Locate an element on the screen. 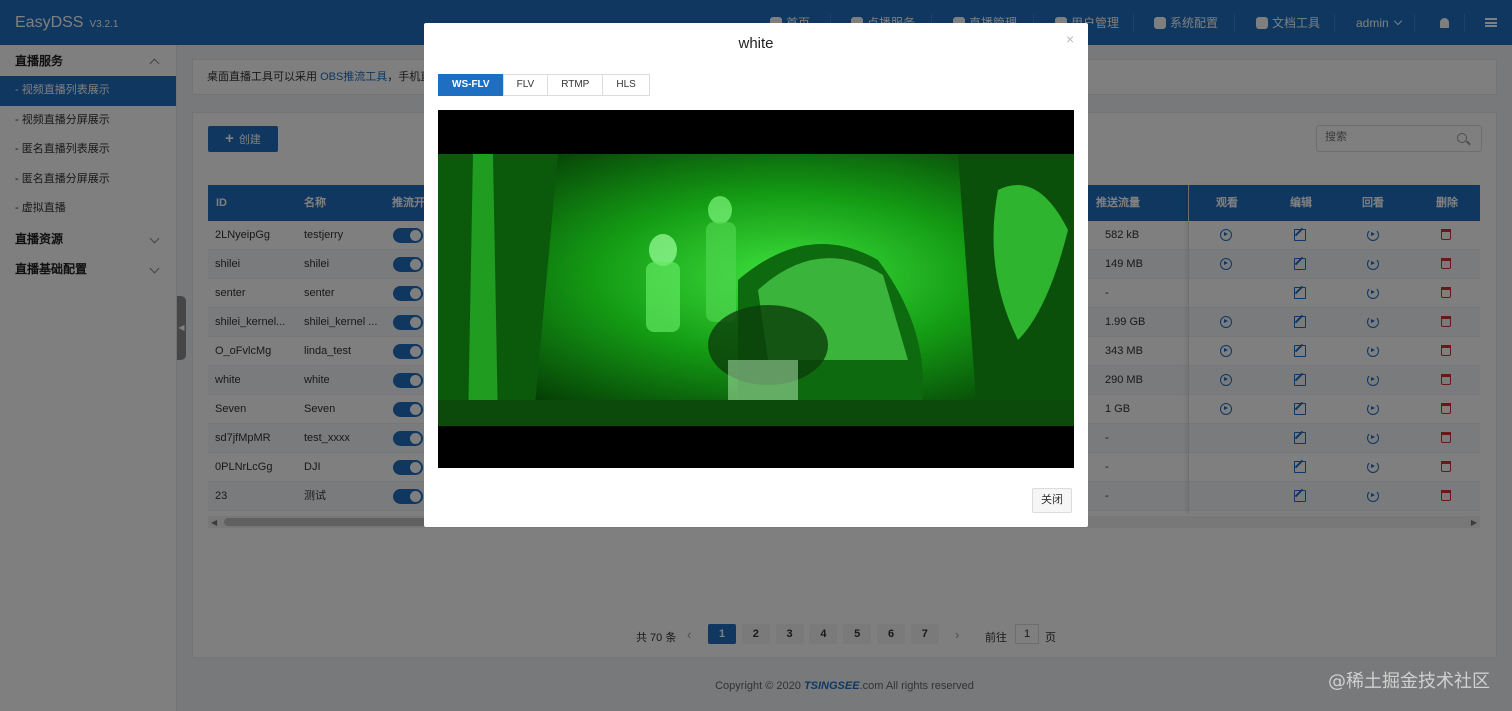 The height and width of the screenshot is (711, 1512). tab-flv: FLV is located at coordinates (525, 85).